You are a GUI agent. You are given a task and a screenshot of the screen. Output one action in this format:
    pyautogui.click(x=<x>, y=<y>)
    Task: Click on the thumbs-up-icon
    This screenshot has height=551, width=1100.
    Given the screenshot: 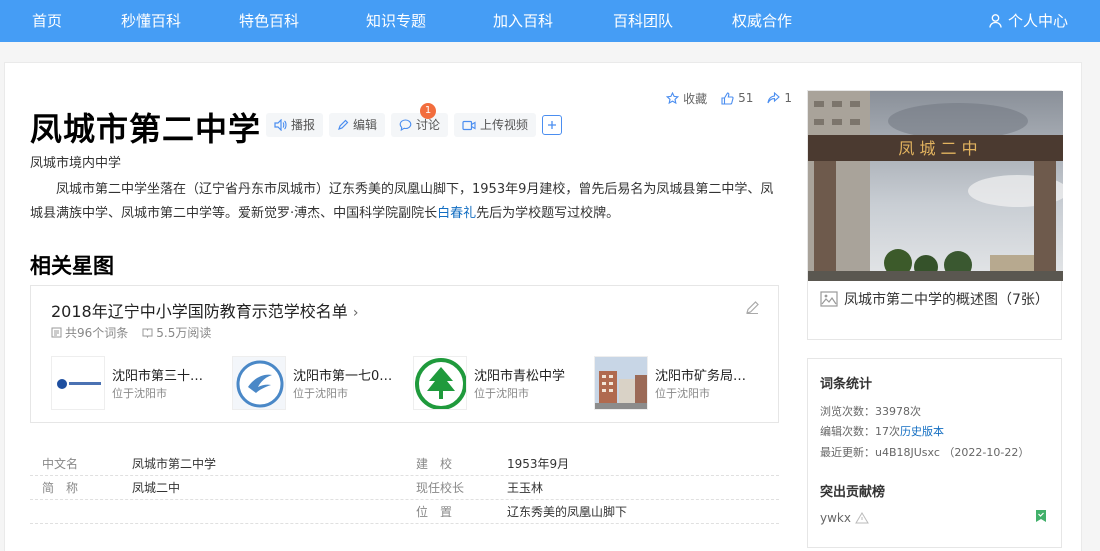 What is the action you would take?
    pyautogui.click(x=727, y=98)
    